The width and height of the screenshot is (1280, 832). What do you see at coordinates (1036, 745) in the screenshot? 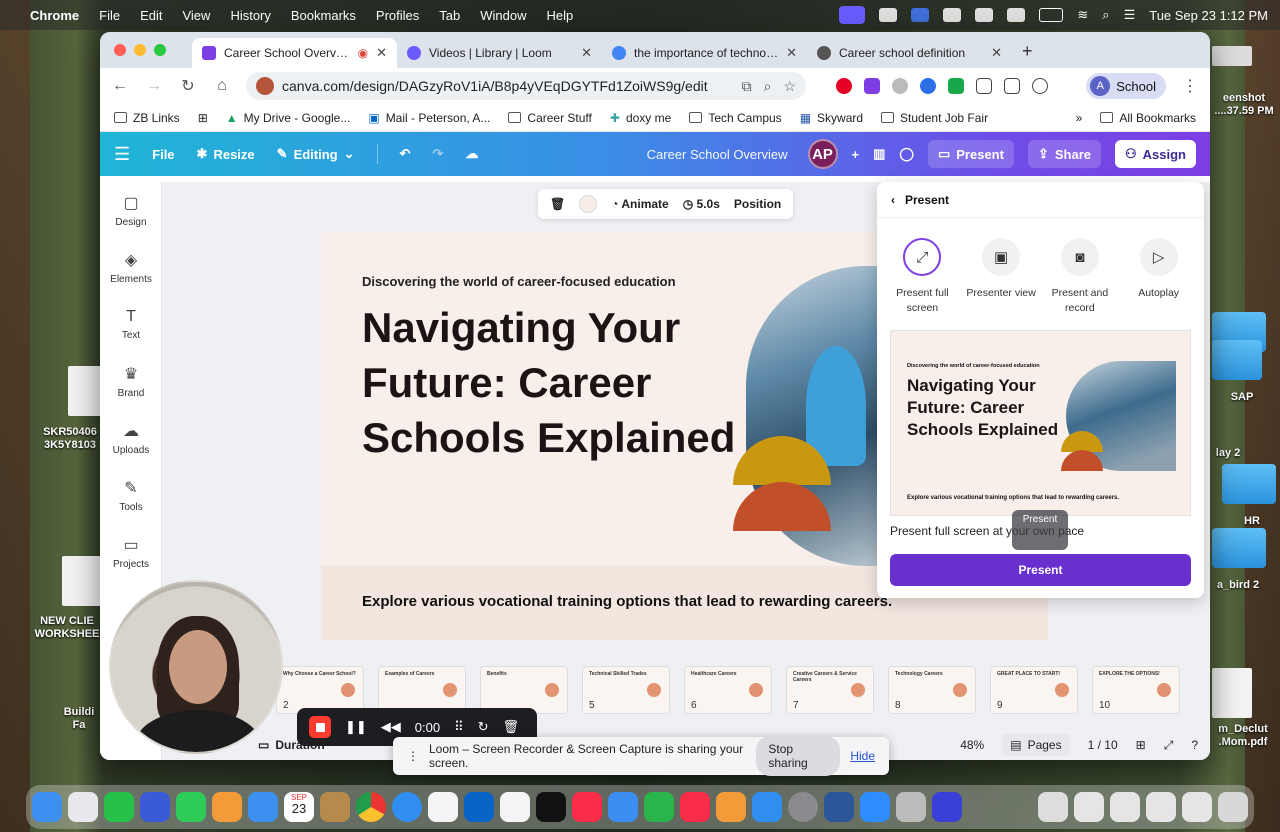
I see `pages-button: ▤ Pages` at bounding box center [1036, 745].